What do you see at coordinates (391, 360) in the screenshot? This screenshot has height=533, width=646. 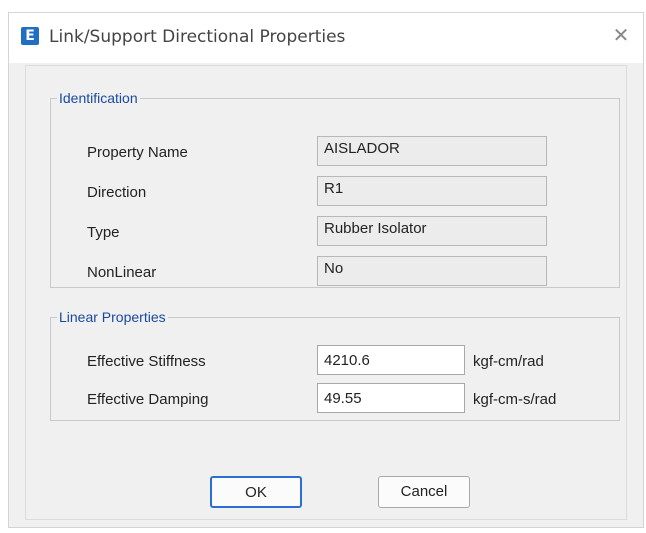 I see `effective-stiffness-input` at bounding box center [391, 360].